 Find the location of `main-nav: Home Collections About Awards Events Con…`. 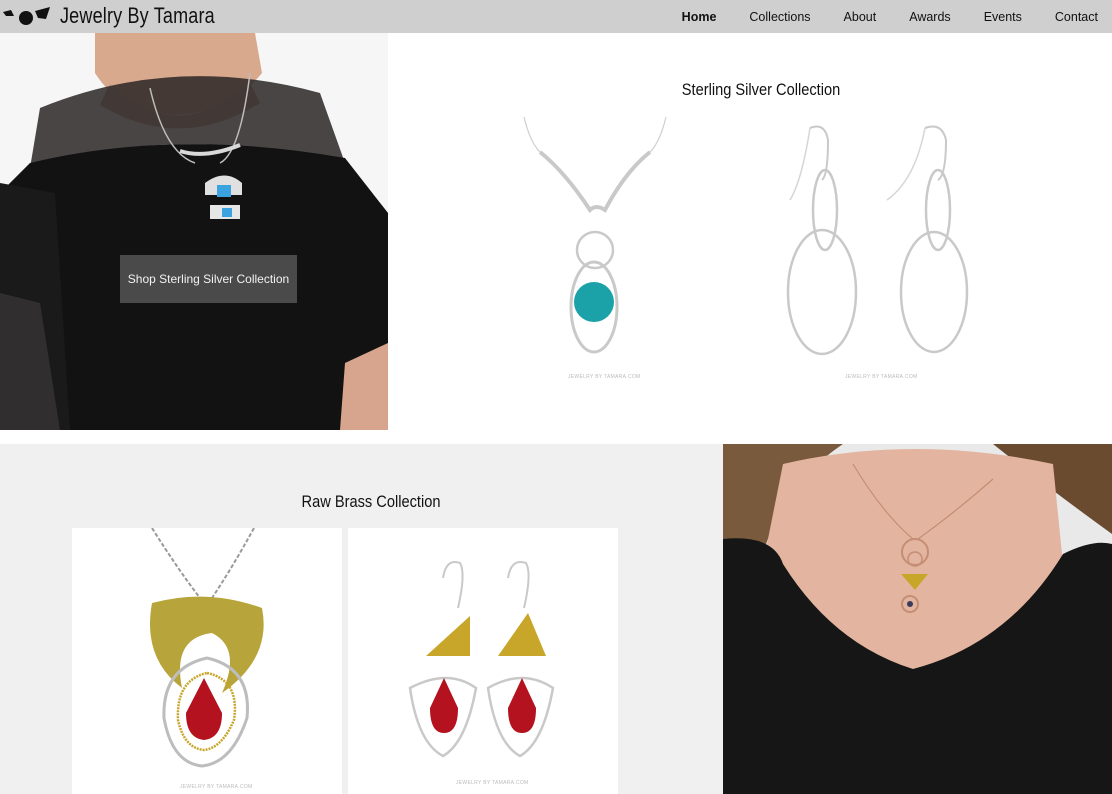

main-nav: Home Collections About Awards Events Con… is located at coordinates (890, 16).